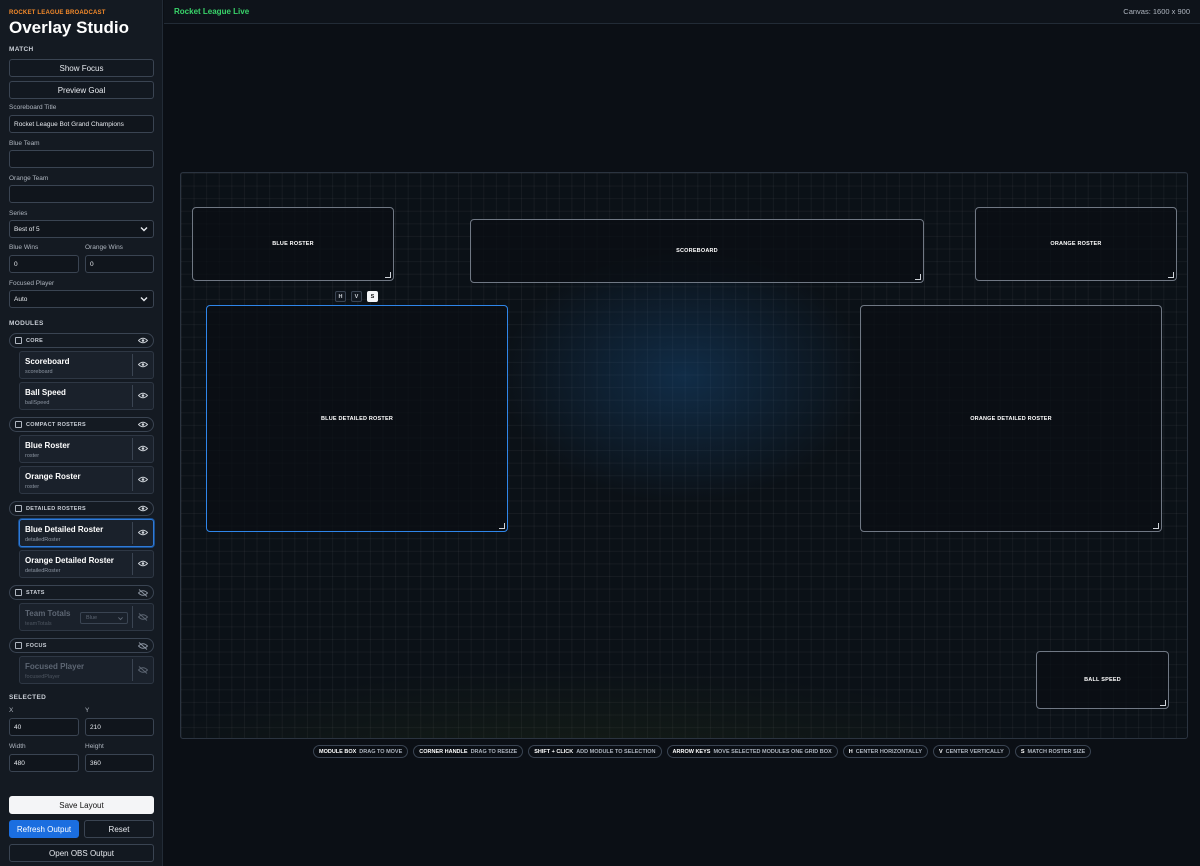 Image resolution: width=1200 pixels, height=866 pixels. Describe the element at coordinates (86, 365) in the screenshot. I see `module-scoreboard: Scoreboard scoreboard` at that location.